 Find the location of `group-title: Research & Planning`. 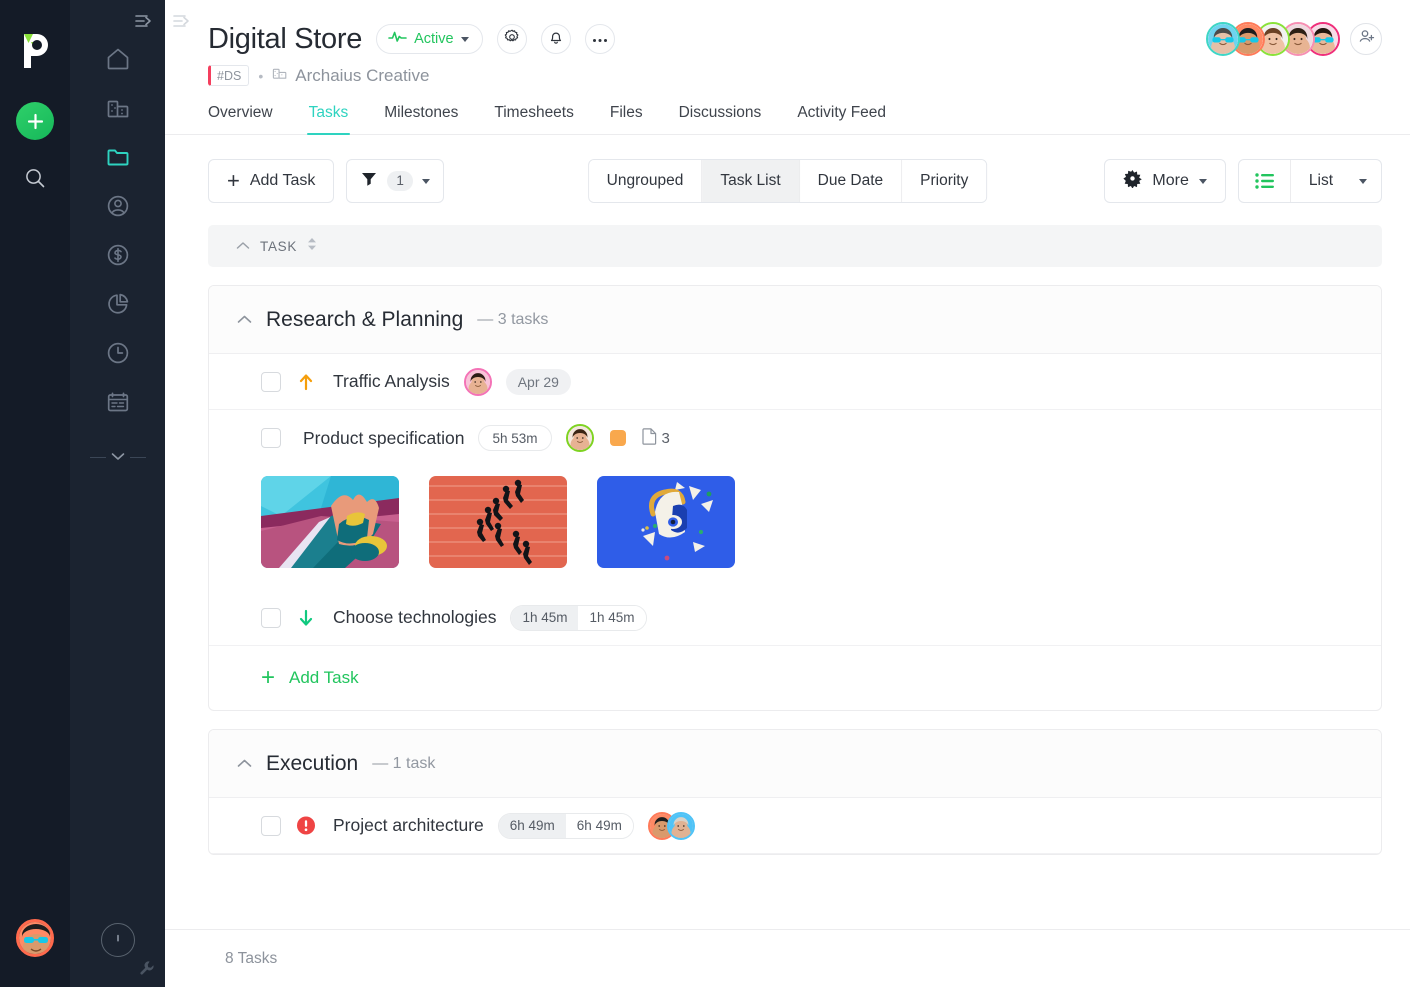

group-title: Research & Planning is located at coordinates (365, 319).